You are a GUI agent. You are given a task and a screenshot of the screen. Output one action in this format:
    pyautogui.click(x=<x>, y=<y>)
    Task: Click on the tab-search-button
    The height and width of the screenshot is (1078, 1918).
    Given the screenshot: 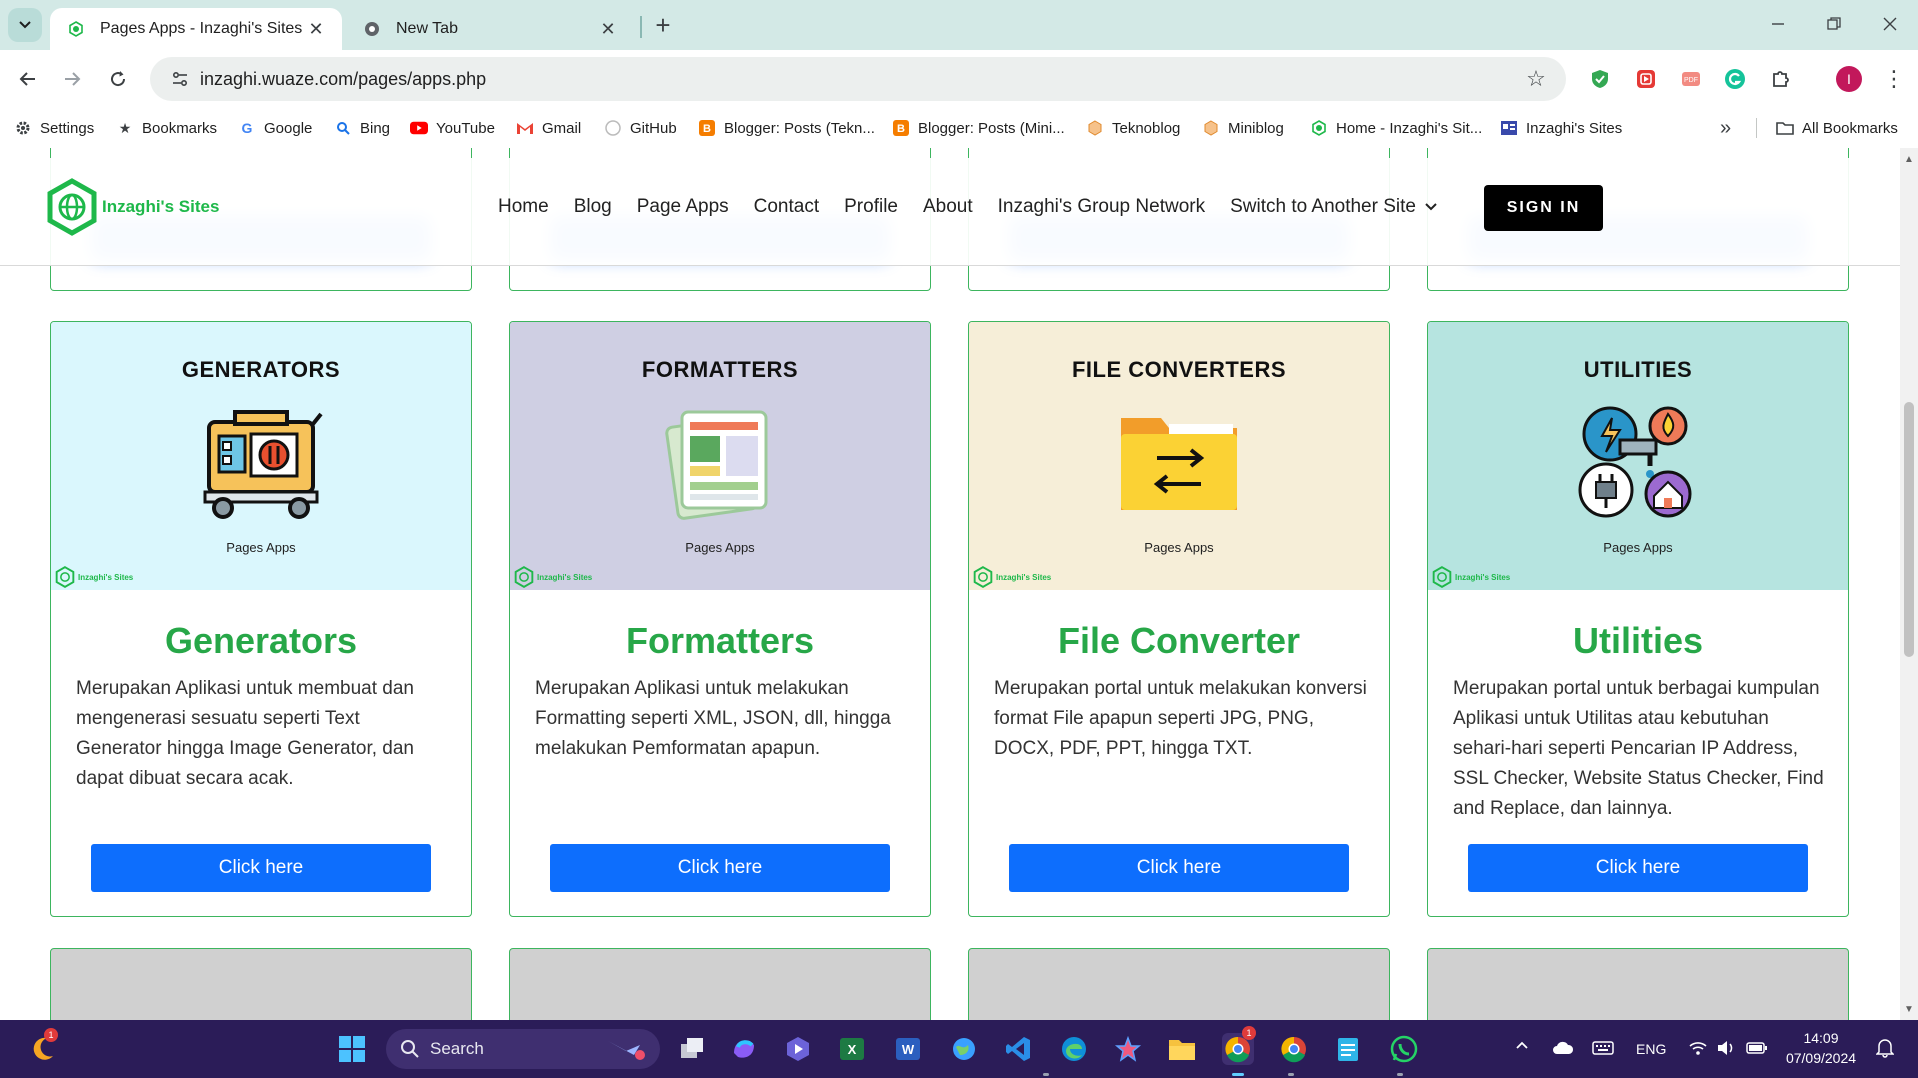 What is the action you would take?
    pyautogui.click(x=25, y=25)
    